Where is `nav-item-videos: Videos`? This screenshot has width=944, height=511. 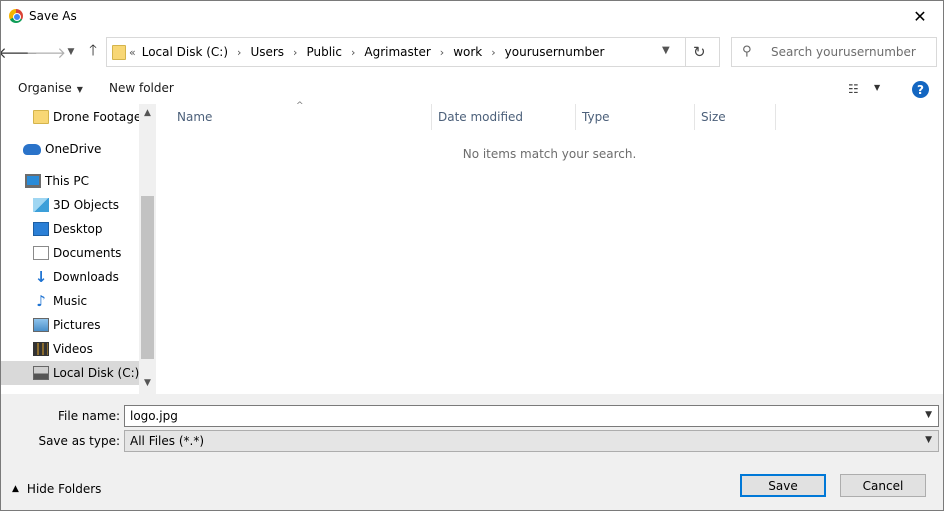 nav-item-videos: Videos is located at coordinates (70, 349).